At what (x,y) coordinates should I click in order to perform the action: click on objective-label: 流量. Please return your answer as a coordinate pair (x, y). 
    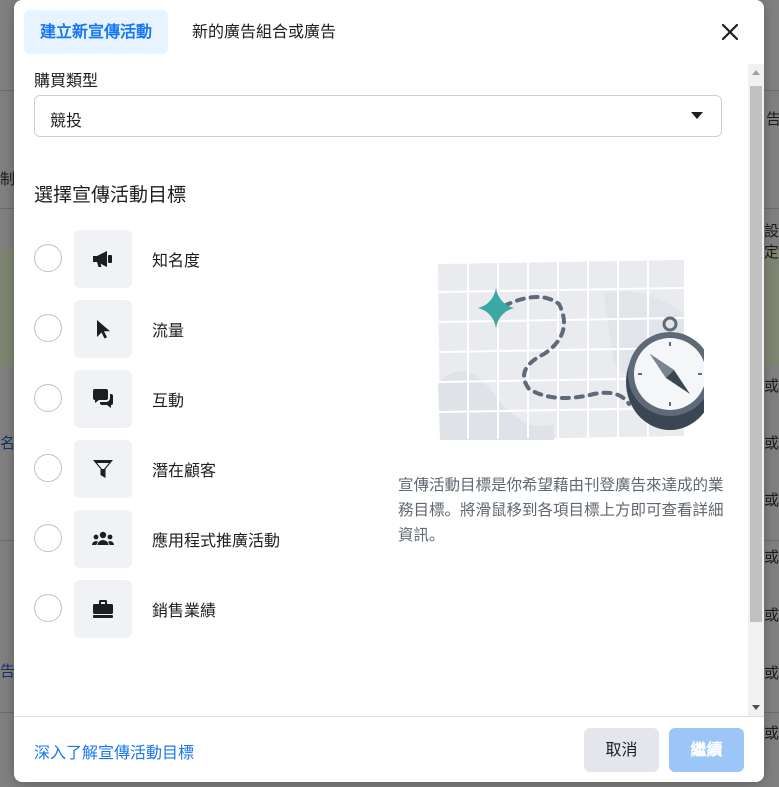
    Looking at the image, I should click on (168, 330).